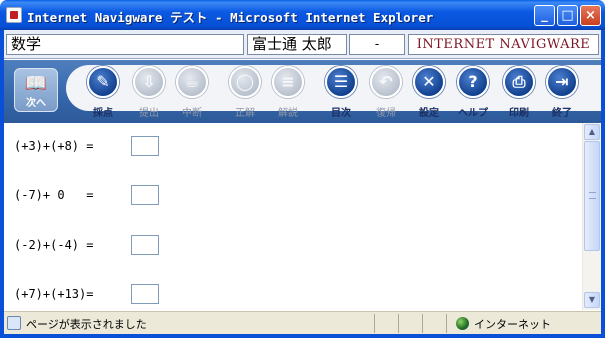 This screenshot has height=338, width=605. I want to click on close-button: ×, so click(590, 15).